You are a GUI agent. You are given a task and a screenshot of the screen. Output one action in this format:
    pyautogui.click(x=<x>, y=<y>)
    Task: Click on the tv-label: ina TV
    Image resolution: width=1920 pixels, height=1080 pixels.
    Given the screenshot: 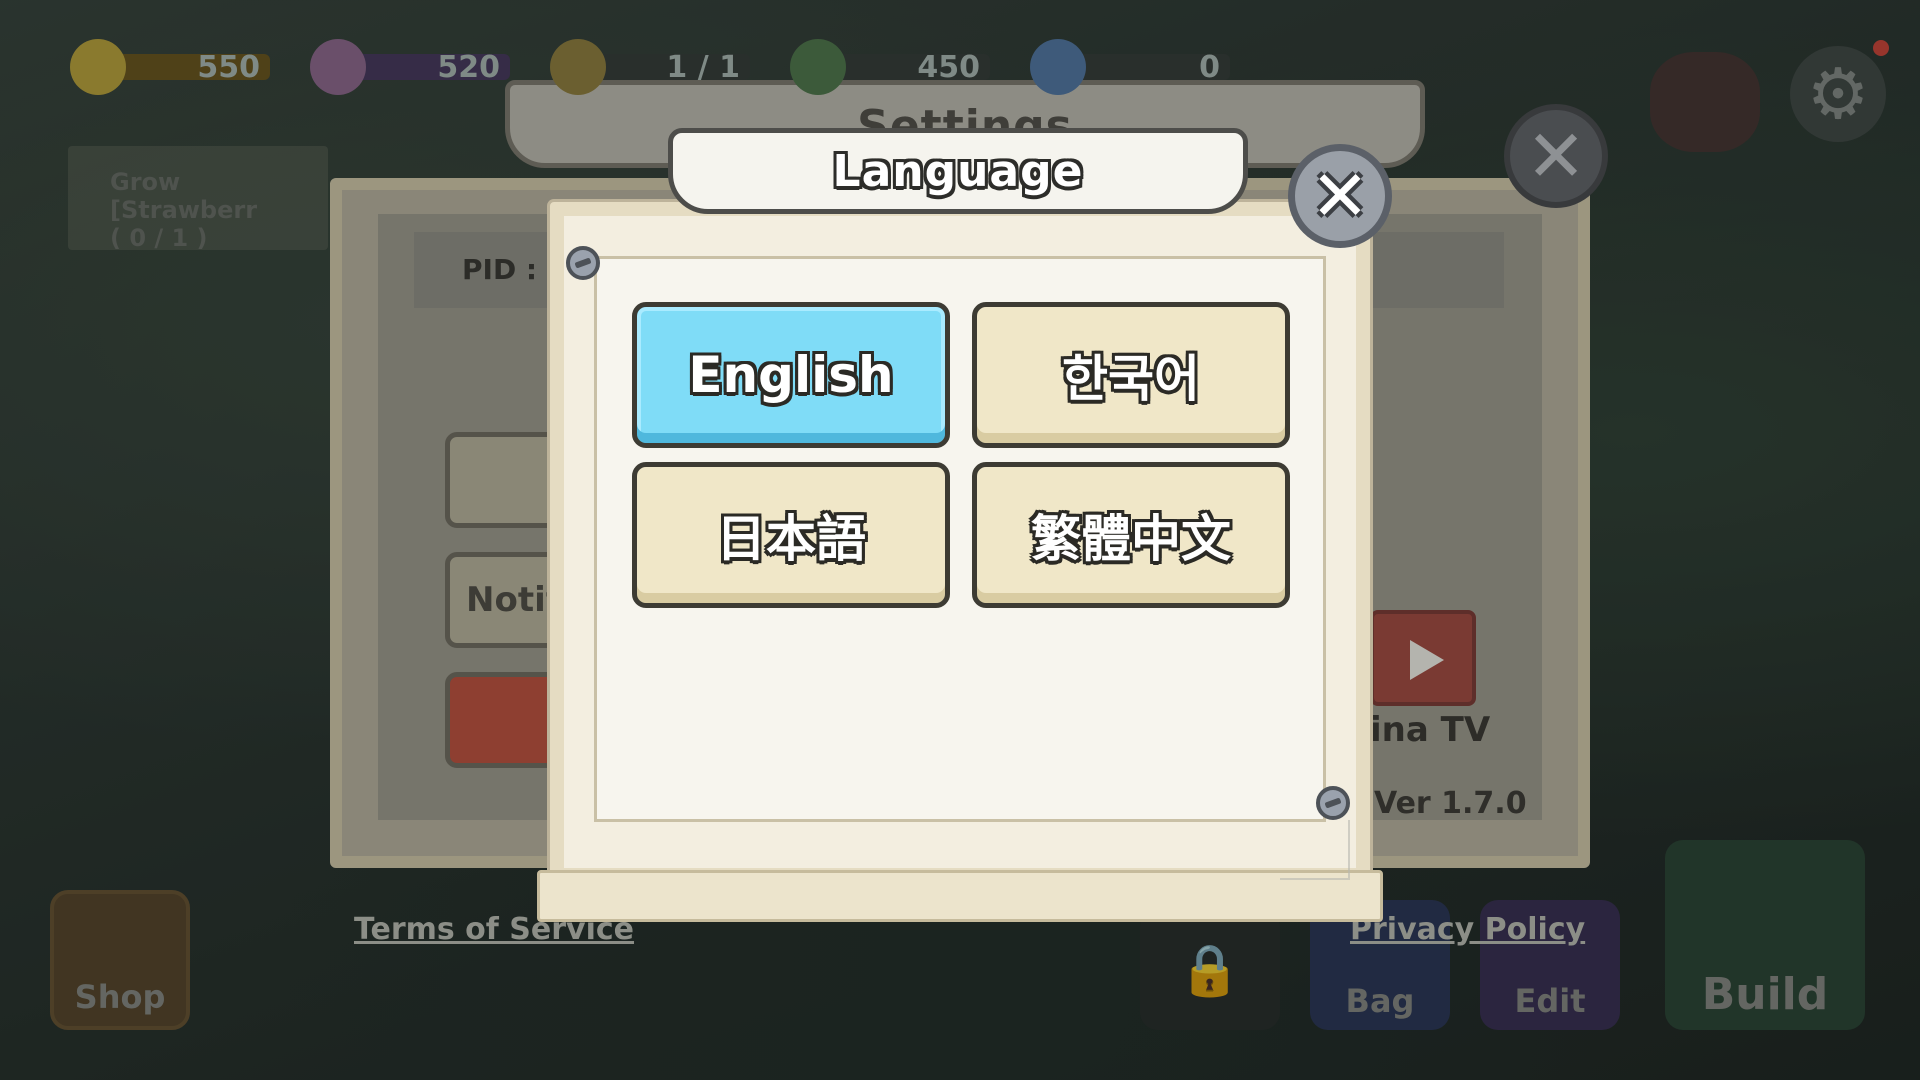 What is the action you would take?
    pyautogui.click(x=1430, y=730)
    